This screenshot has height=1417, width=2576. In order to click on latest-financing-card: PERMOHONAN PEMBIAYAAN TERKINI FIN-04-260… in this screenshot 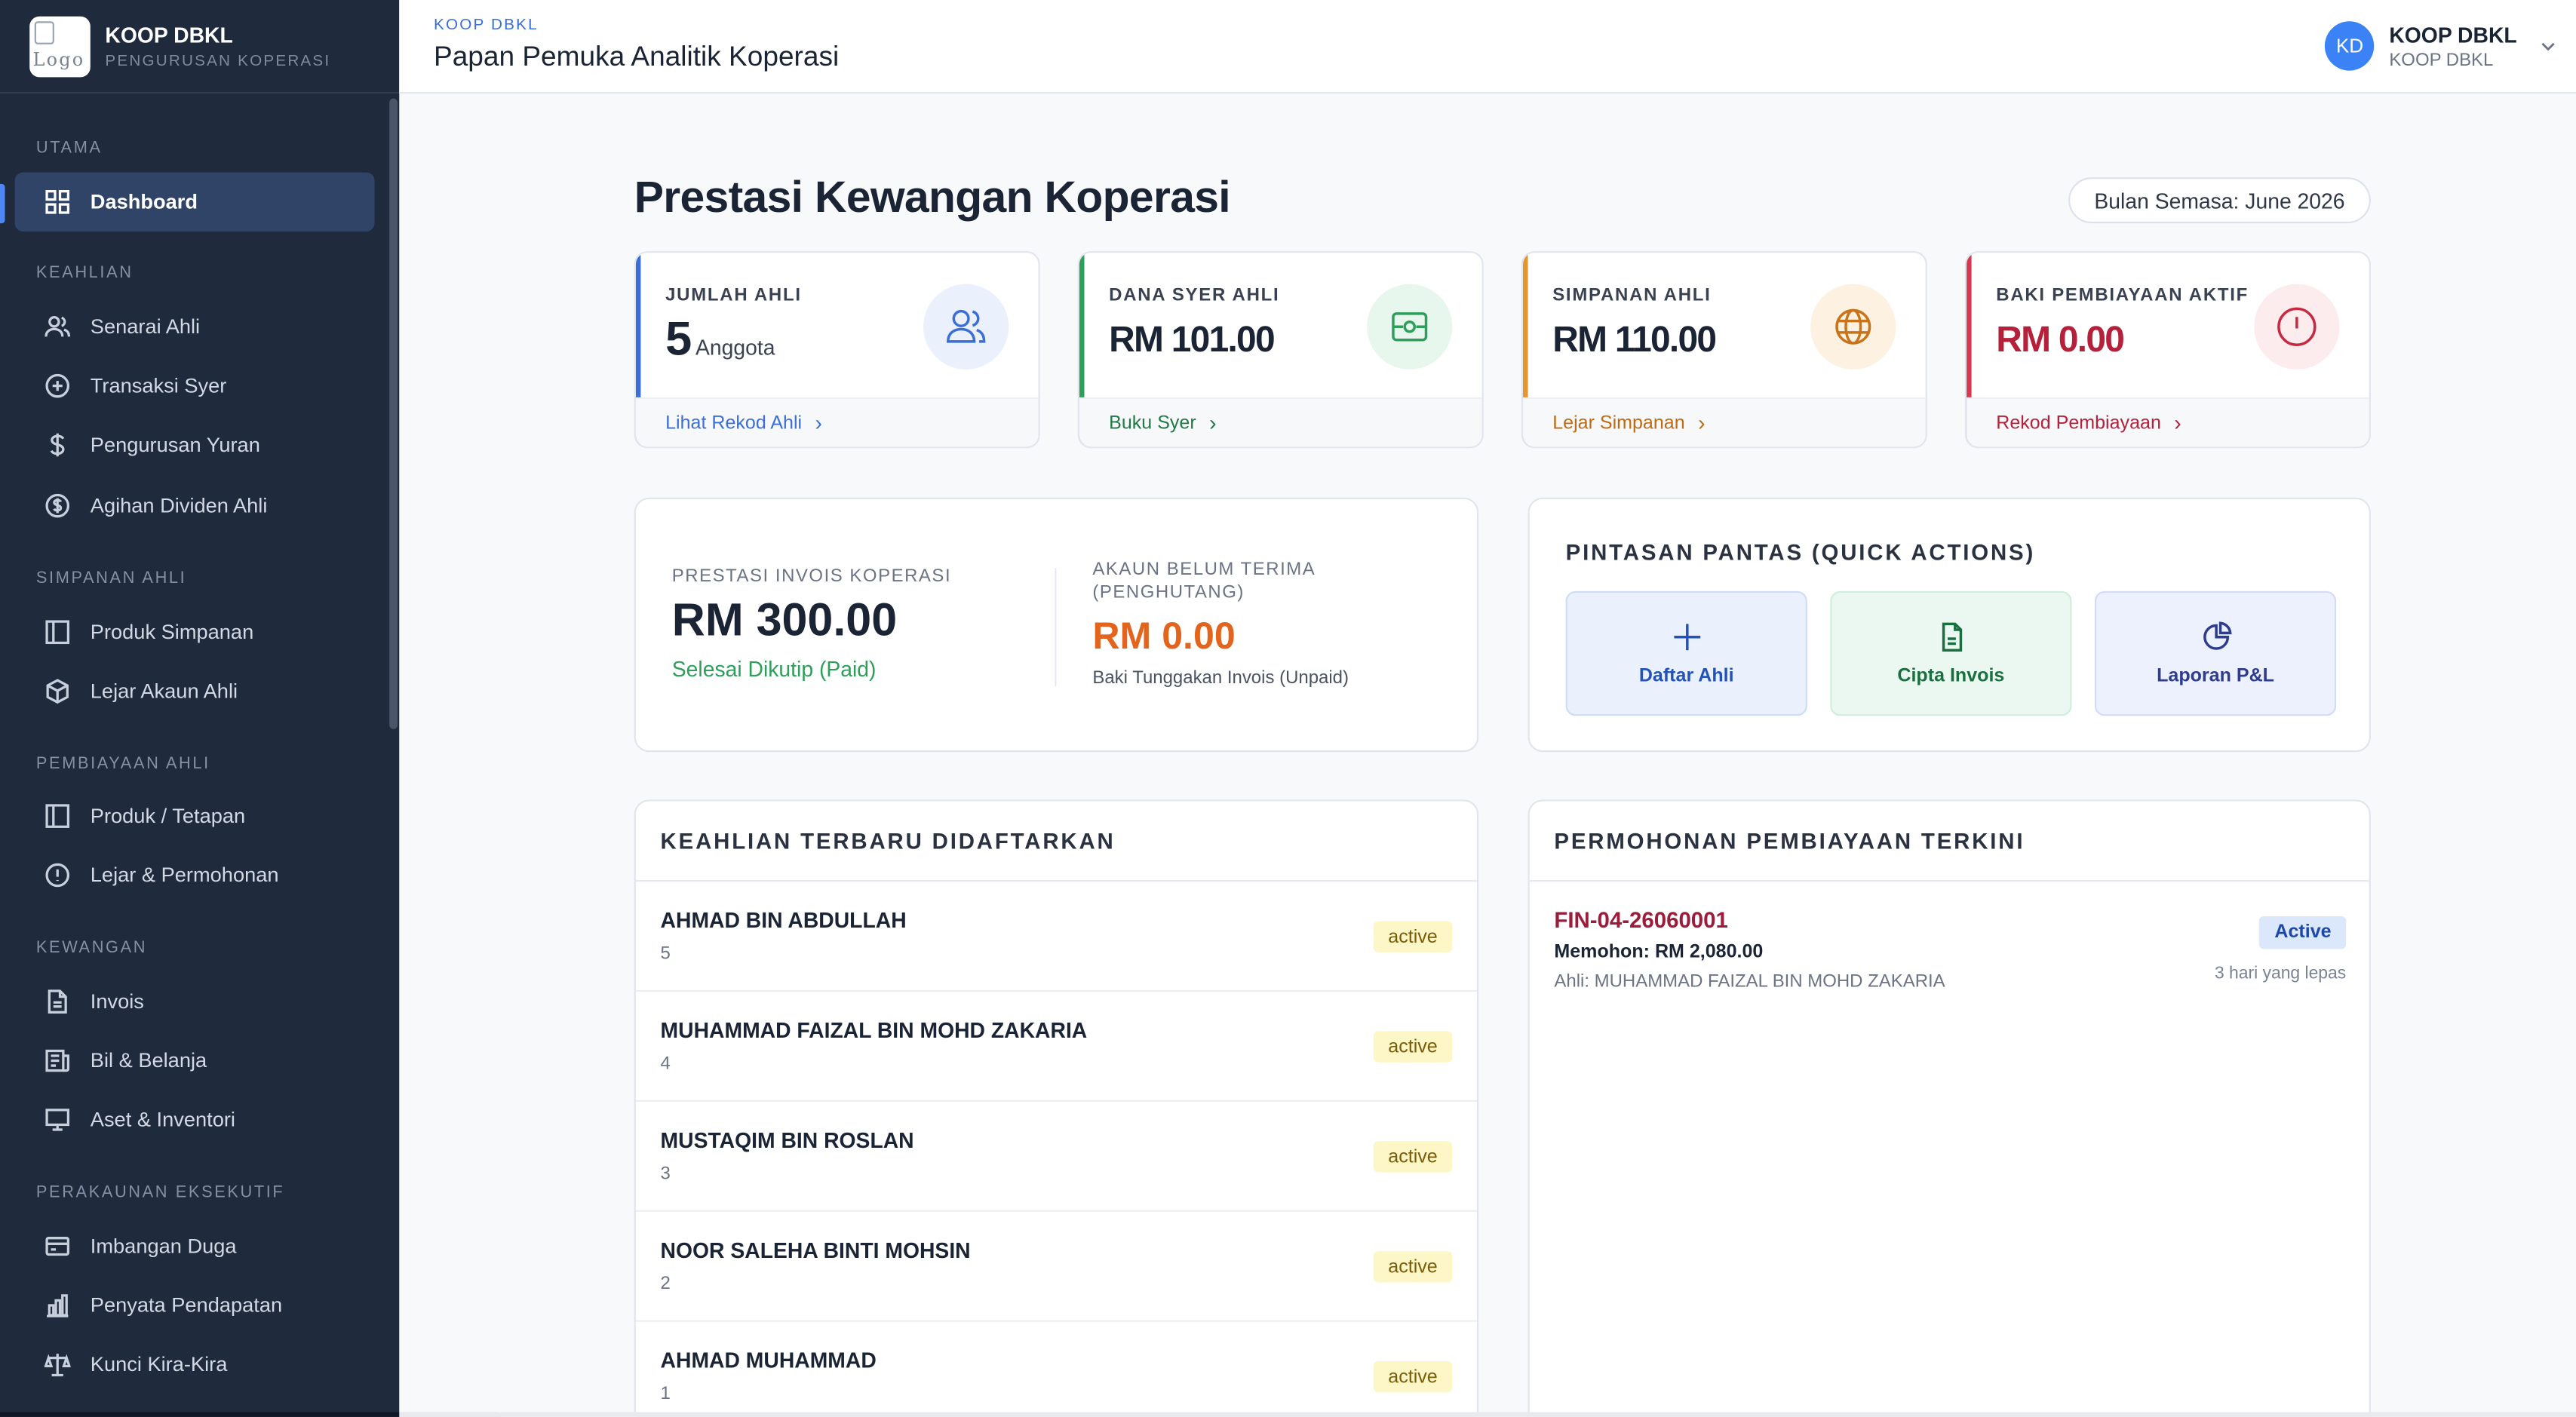, I will do `click(1949, 1108)`.